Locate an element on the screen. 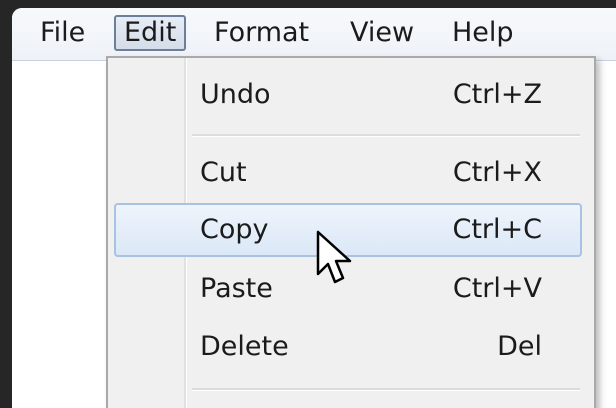  menu-item-shortcut: Ctrl+Z is located at coordinates (497, 94).